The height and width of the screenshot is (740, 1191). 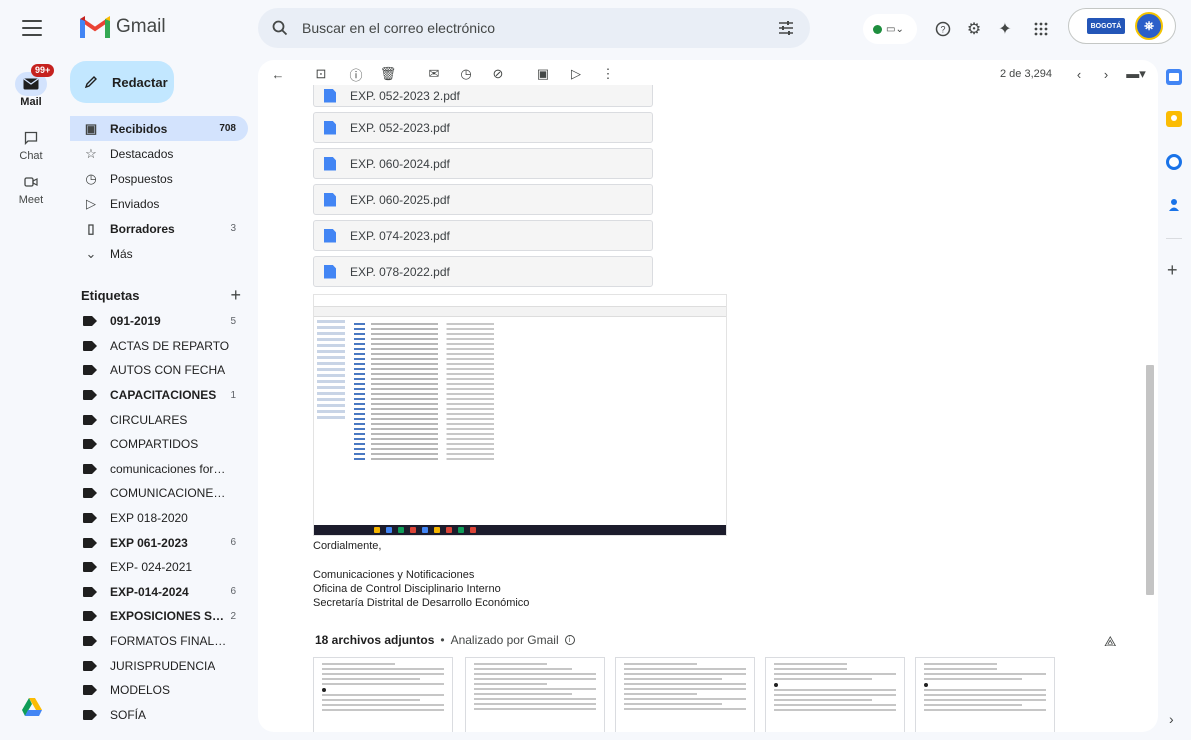 I want to click on main-menu-icon, so click(x=32, y=28).